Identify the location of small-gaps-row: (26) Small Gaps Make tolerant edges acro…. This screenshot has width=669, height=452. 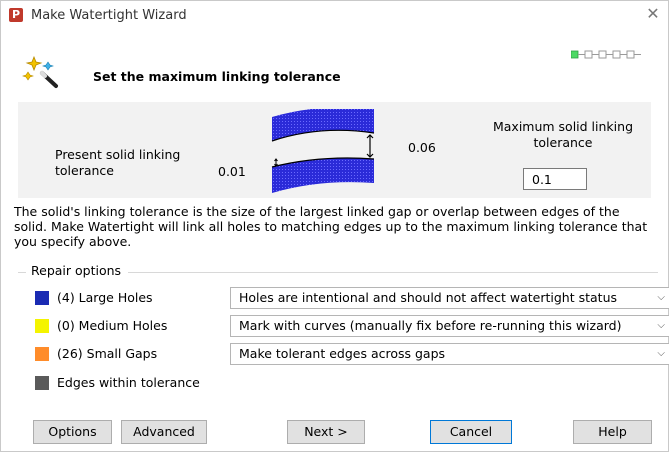
(352, 354).